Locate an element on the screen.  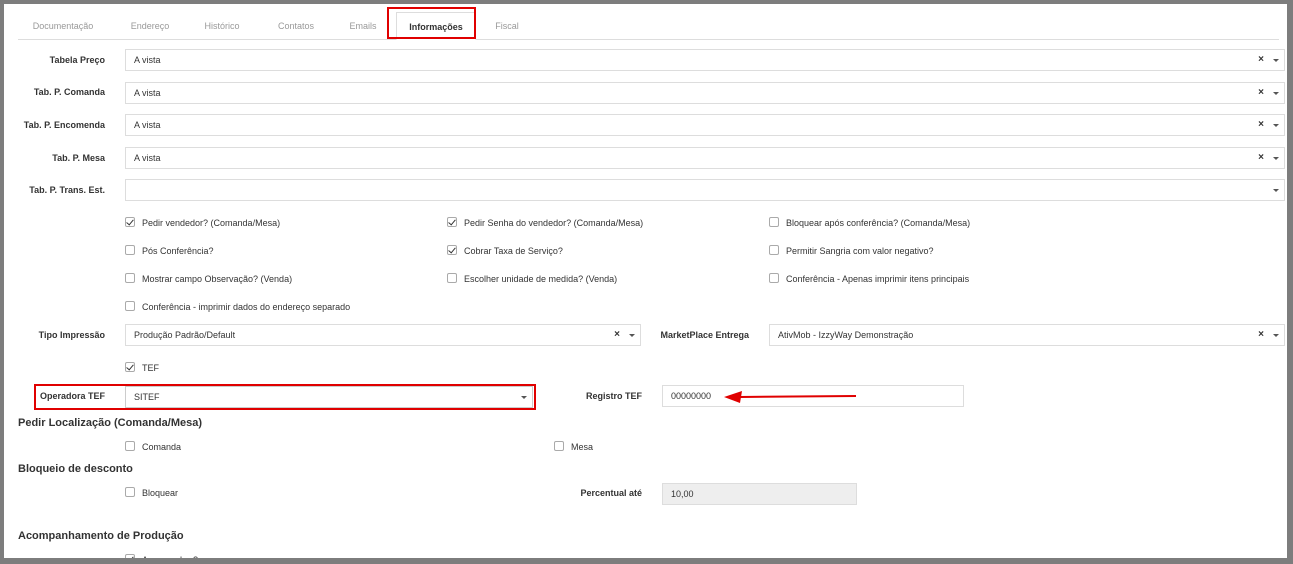
pedir-vendedor-label: Pedir vendedor? (Comanda/Mesa) is located at coordinates (211, 223).